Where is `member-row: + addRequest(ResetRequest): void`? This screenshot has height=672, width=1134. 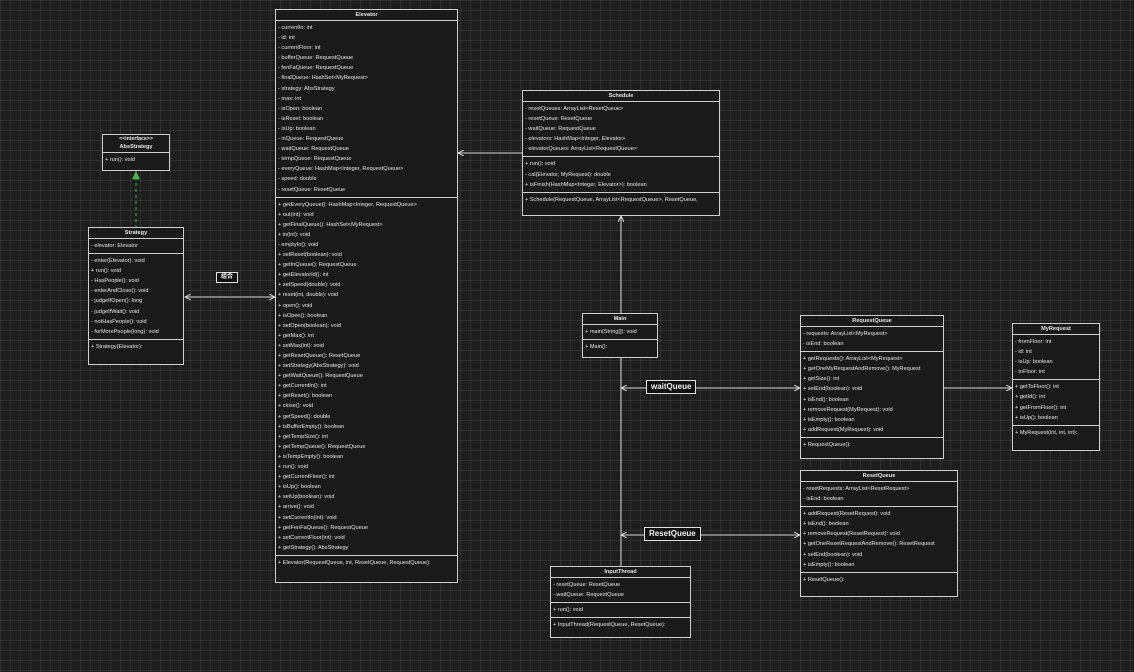
member-row: + addRequest(ResetRequest): void is located at coordinates (847, 514).